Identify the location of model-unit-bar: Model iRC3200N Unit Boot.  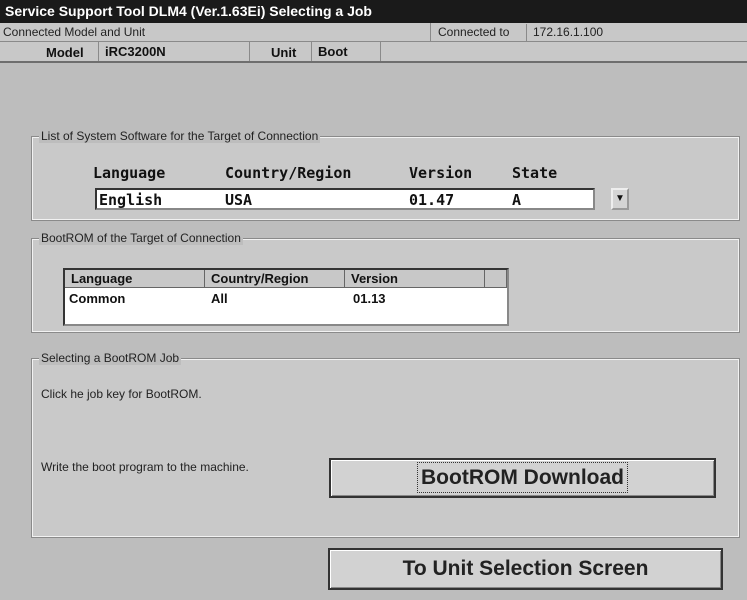
(373, 52).